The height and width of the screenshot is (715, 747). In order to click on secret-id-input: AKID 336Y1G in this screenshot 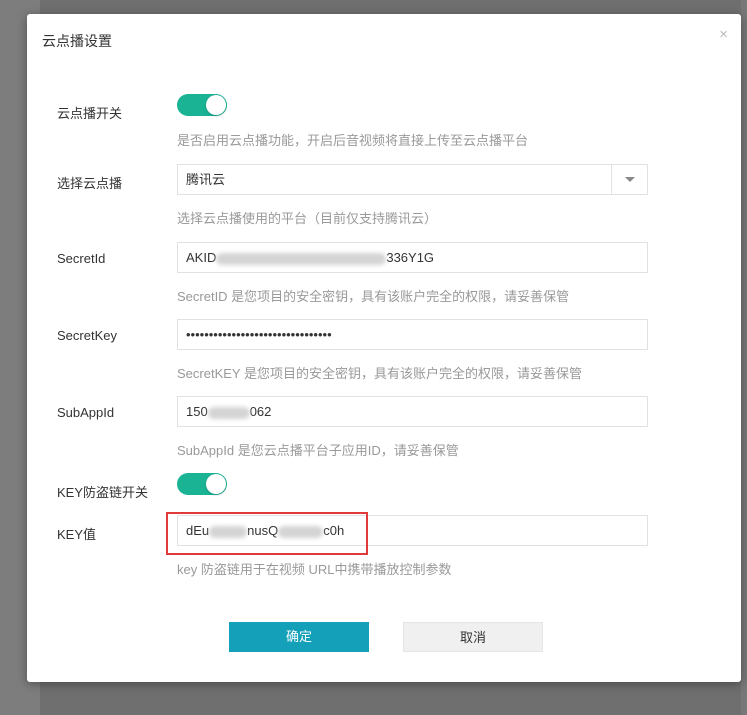, I will do `click(412, 257)`.